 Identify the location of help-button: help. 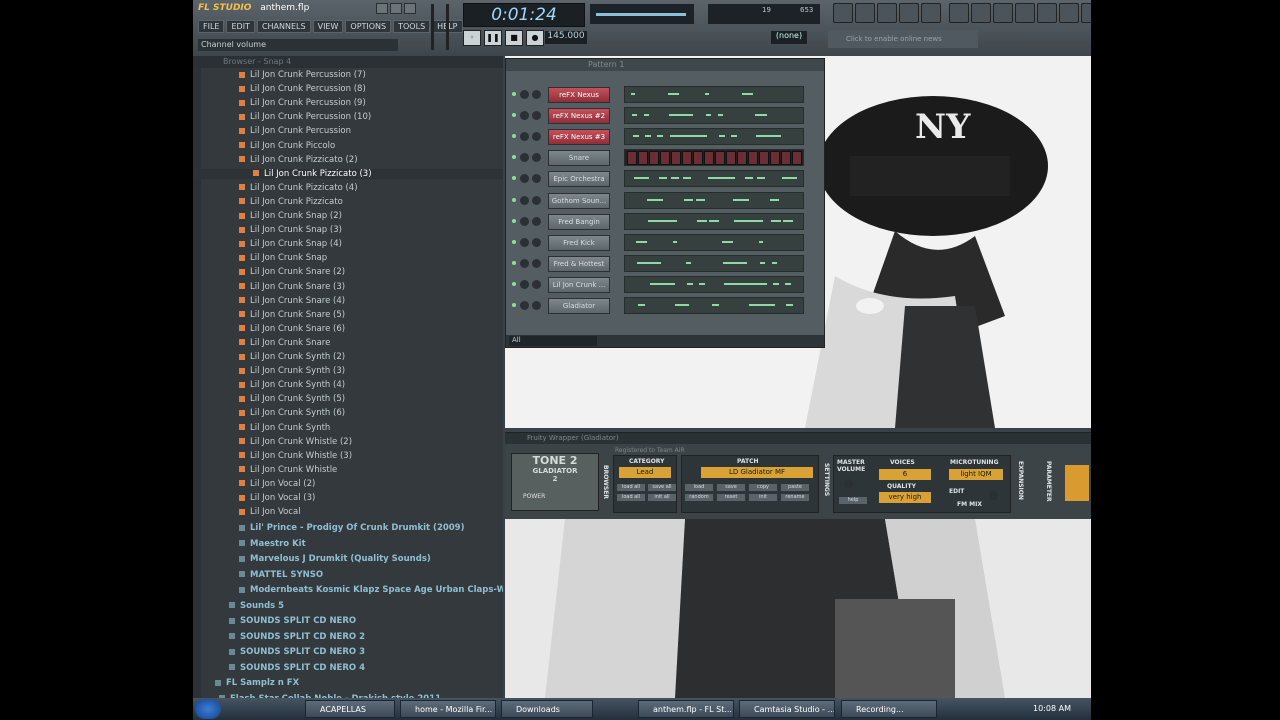
(853, 500).